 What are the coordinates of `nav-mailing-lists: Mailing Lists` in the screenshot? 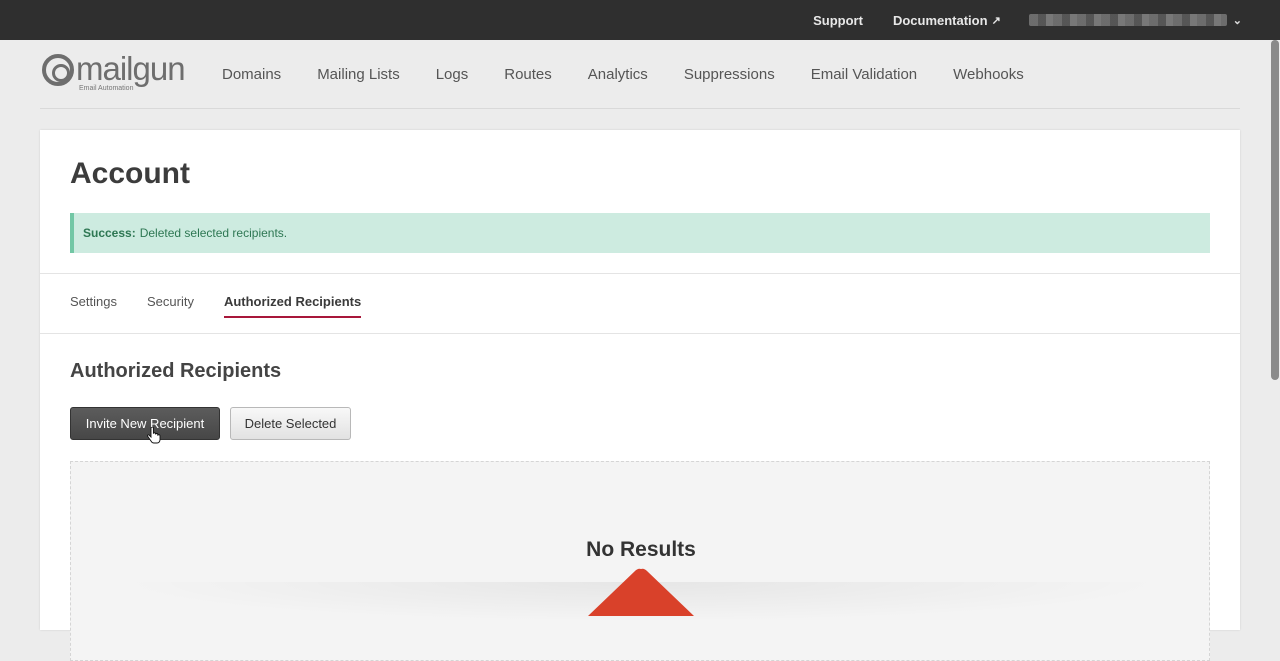 It's located at (358, 74).